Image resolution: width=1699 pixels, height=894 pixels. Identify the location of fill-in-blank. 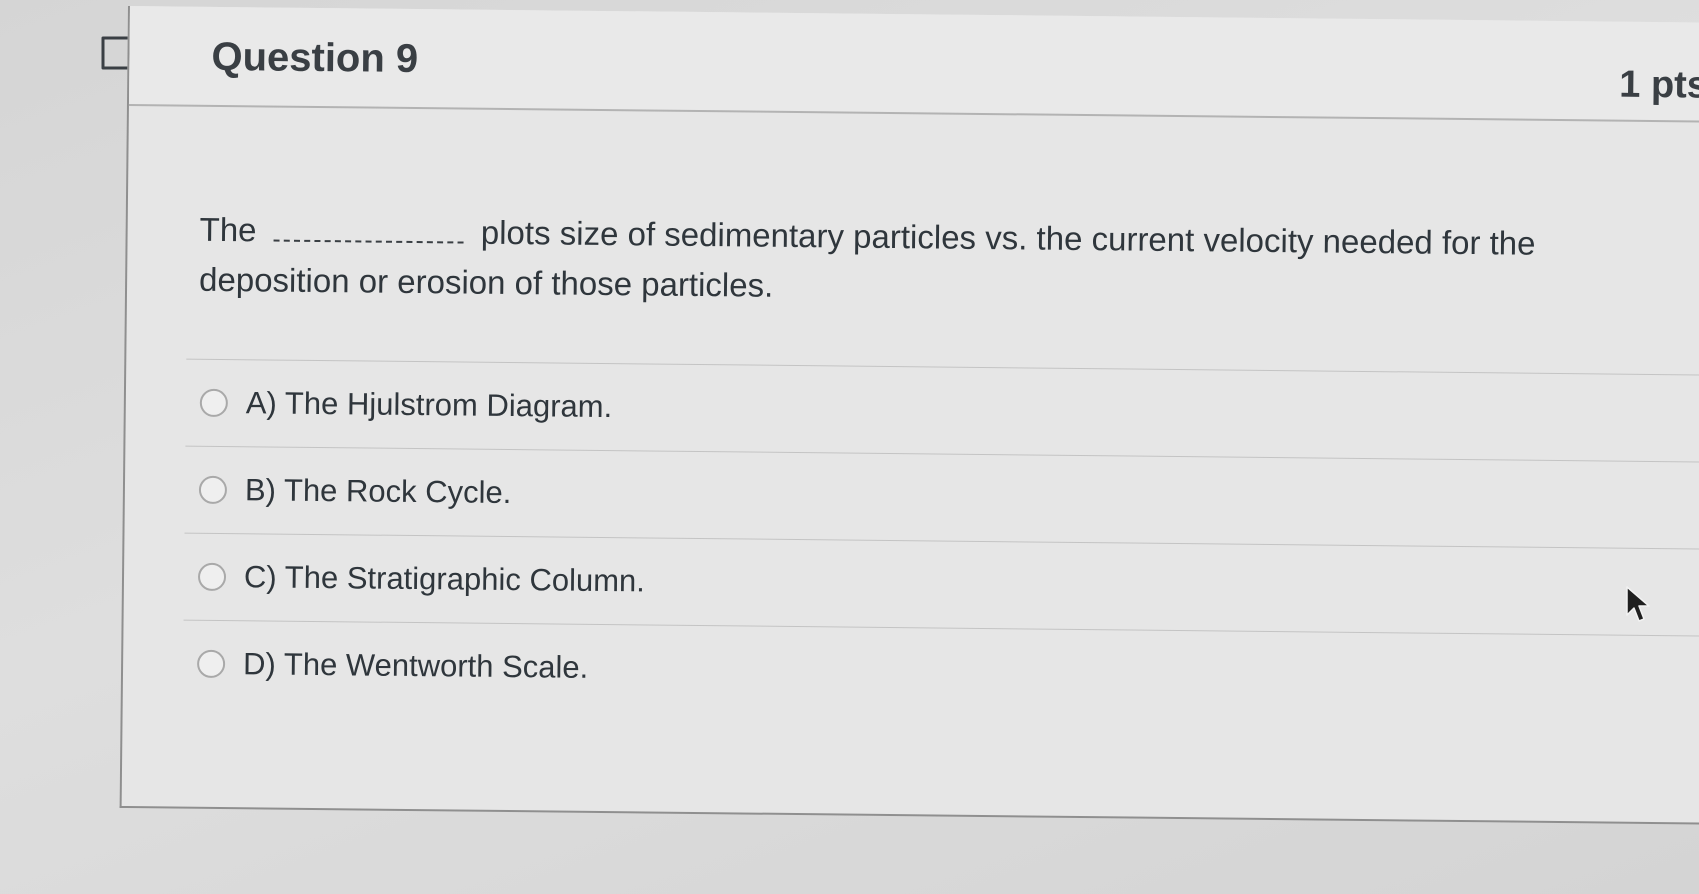
(368, 241).